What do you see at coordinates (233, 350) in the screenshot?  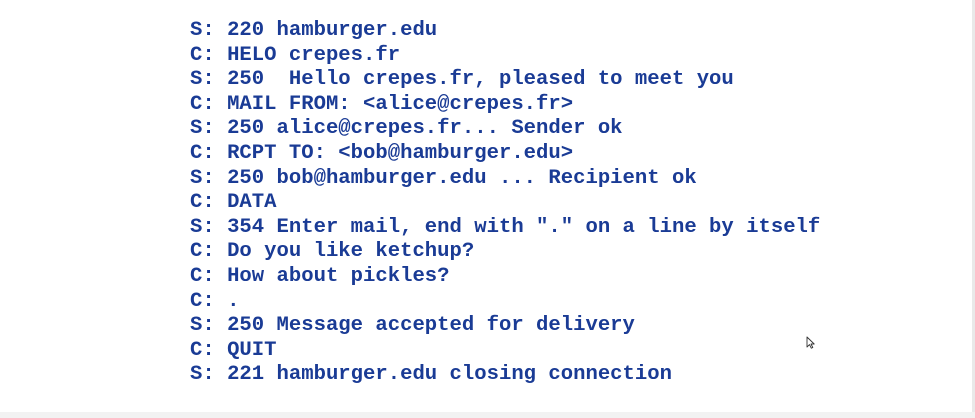 I see `transcript-line-client-quit: C: QUIT` at bounding box center [233, 350].